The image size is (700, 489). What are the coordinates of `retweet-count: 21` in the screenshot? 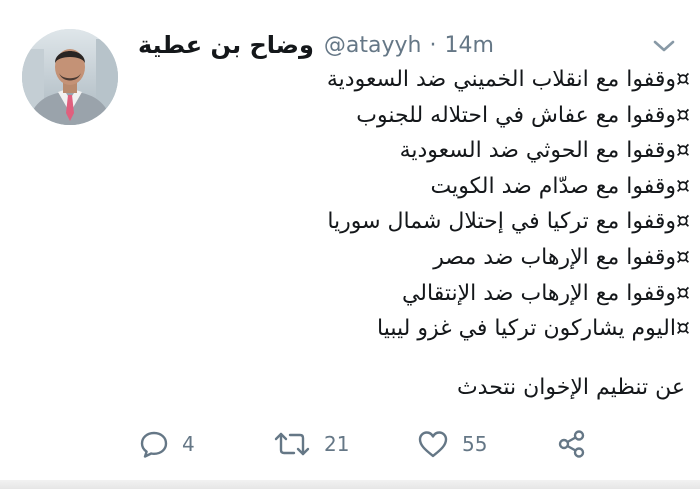 It's located at (337, 444).